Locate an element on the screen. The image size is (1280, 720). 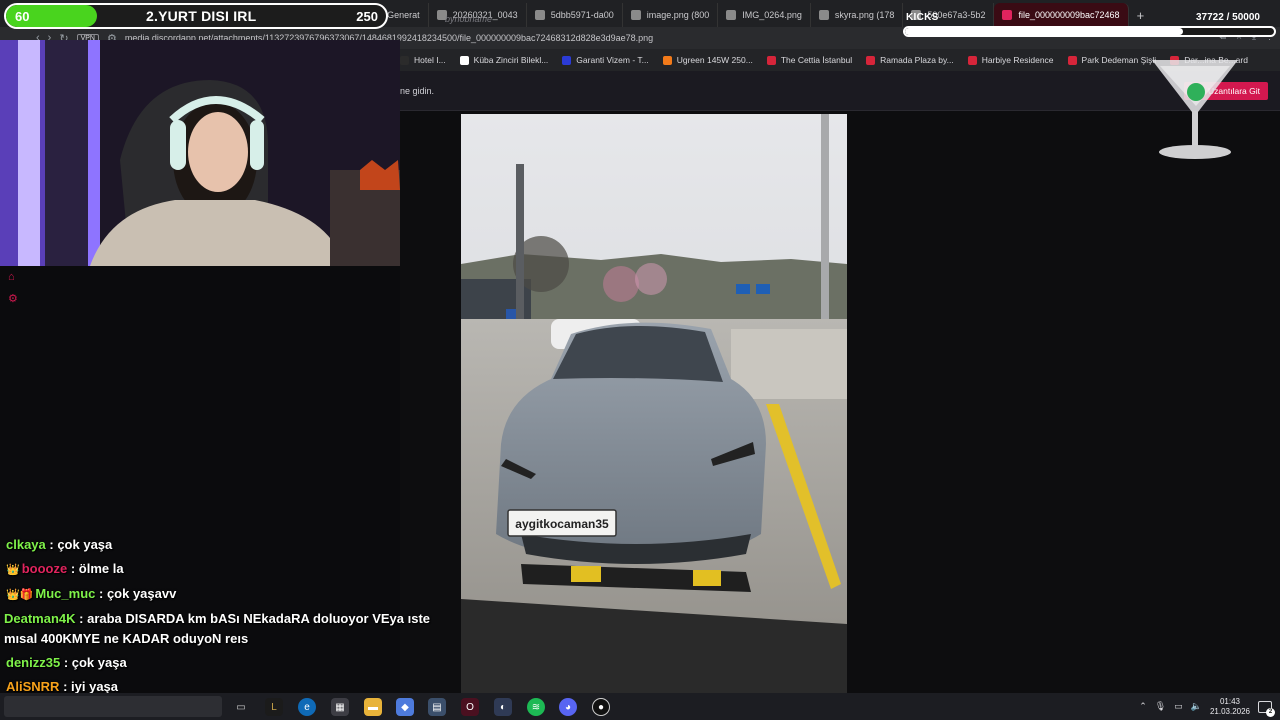
system-tray: ⌃ 🎙 ▭ 🔈 01:43 21.03.2026 2 is located at coordinates (1209, 706).